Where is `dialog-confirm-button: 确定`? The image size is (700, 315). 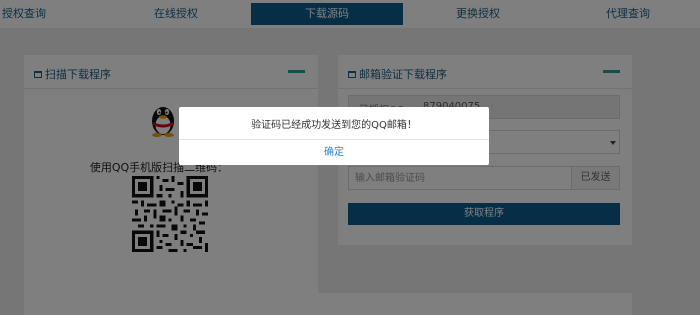 dialog-confirm-button: 确定 is located at coordinates (334, 152).